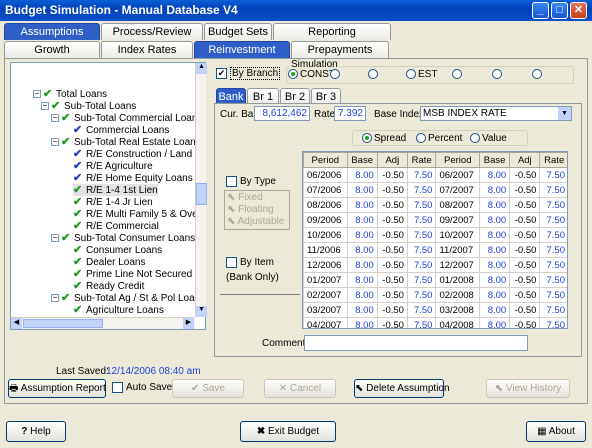  What do you see at coordinates (540, 10) in the screenshot?
I see `minimize-button: _` at bounding box center [540, 10].